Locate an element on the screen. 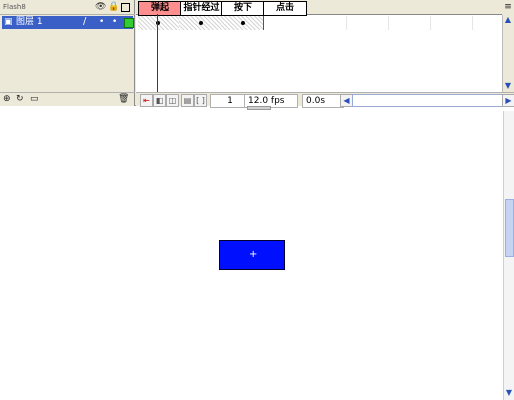  frame-header-hit: 点击 is located at coordinates (285, 8).